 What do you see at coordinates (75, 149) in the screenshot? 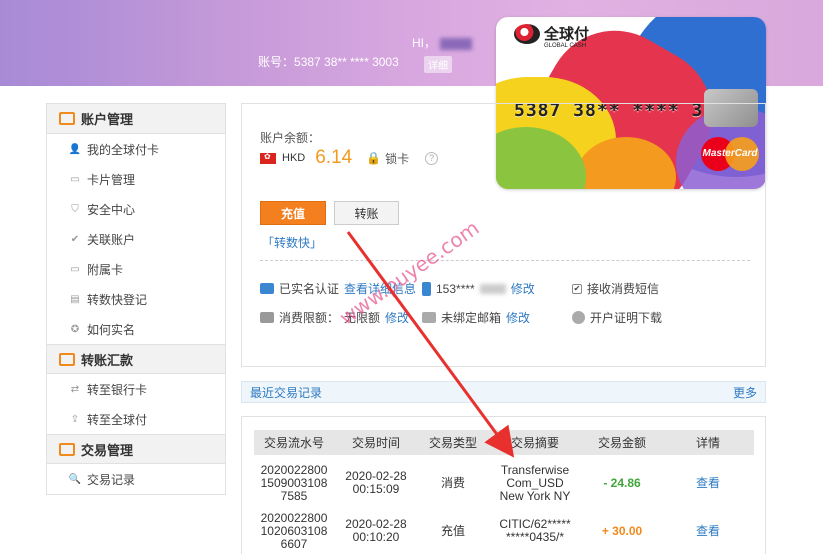
I see `user-icon: 👤` at bounding box center [75, 149].